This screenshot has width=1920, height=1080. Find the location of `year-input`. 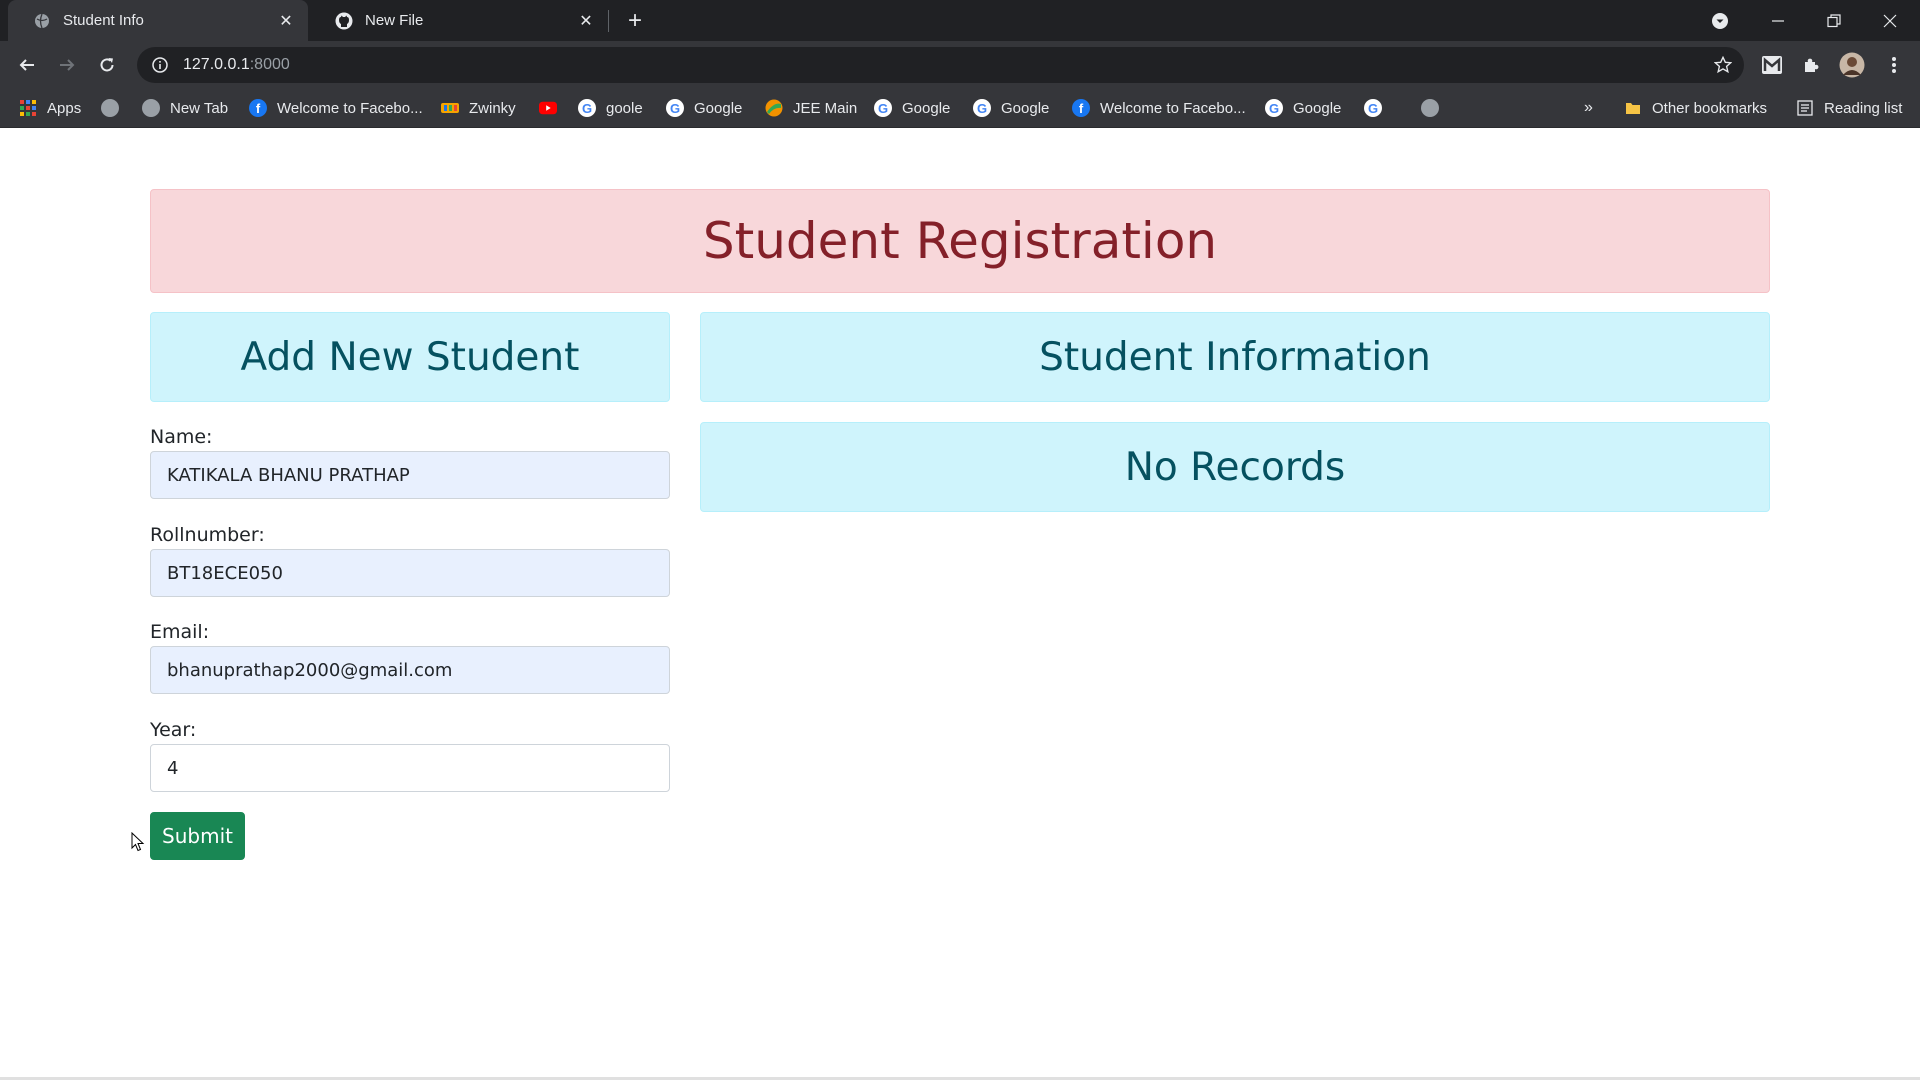

year-input is located at coordinates (410, 768).